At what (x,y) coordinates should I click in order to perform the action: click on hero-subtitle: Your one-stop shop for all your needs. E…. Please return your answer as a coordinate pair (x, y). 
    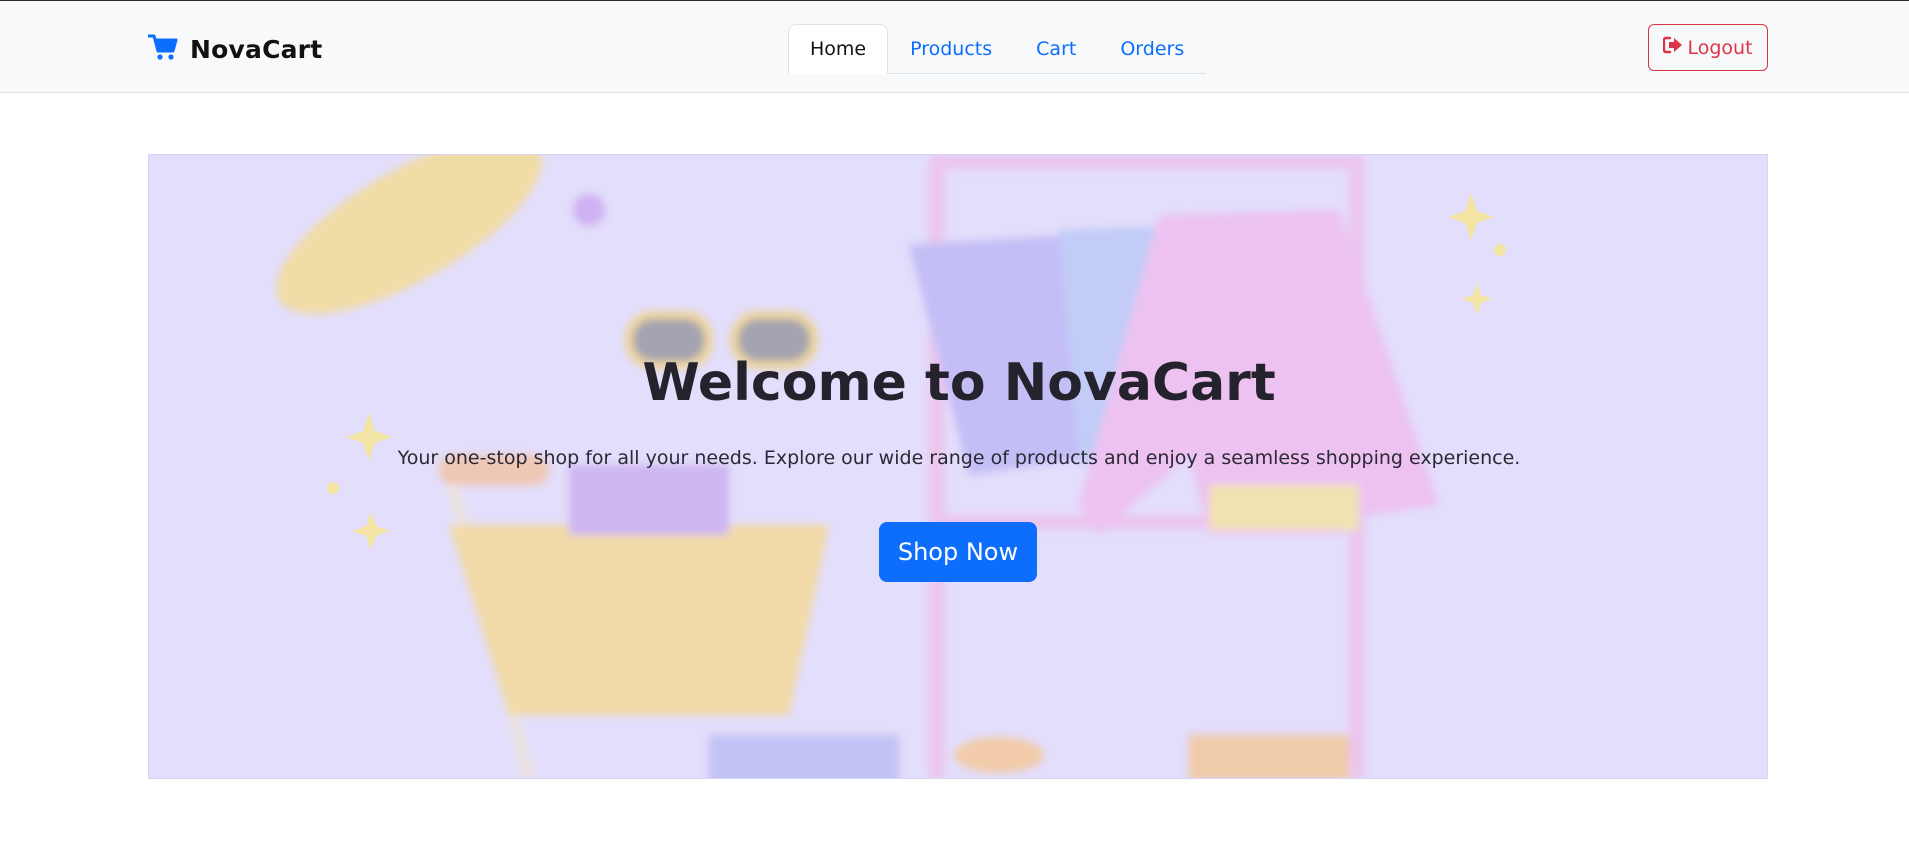
    Looking at the image, I should click on (959, 458).